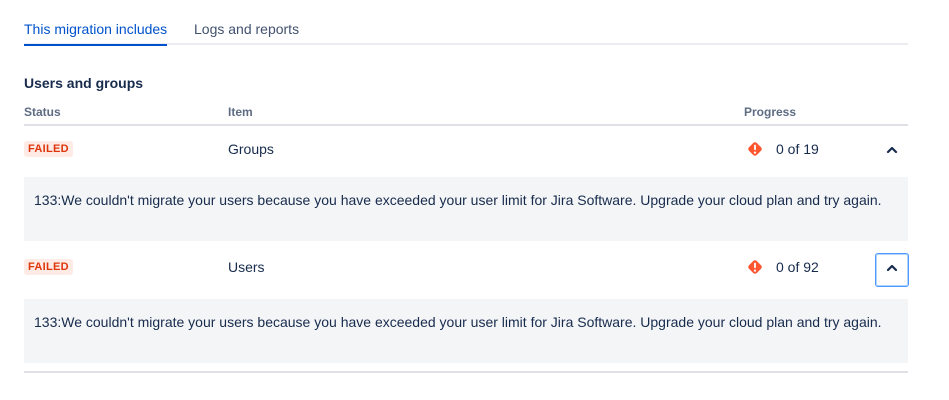 This screenshot has height=400, width=949. I want to click on progress-cell: 0 of 19, so click(782, 149).